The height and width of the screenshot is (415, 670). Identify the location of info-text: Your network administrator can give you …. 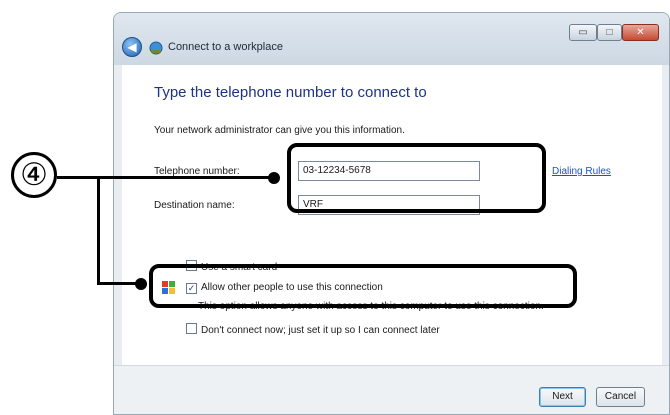
(279, 130).